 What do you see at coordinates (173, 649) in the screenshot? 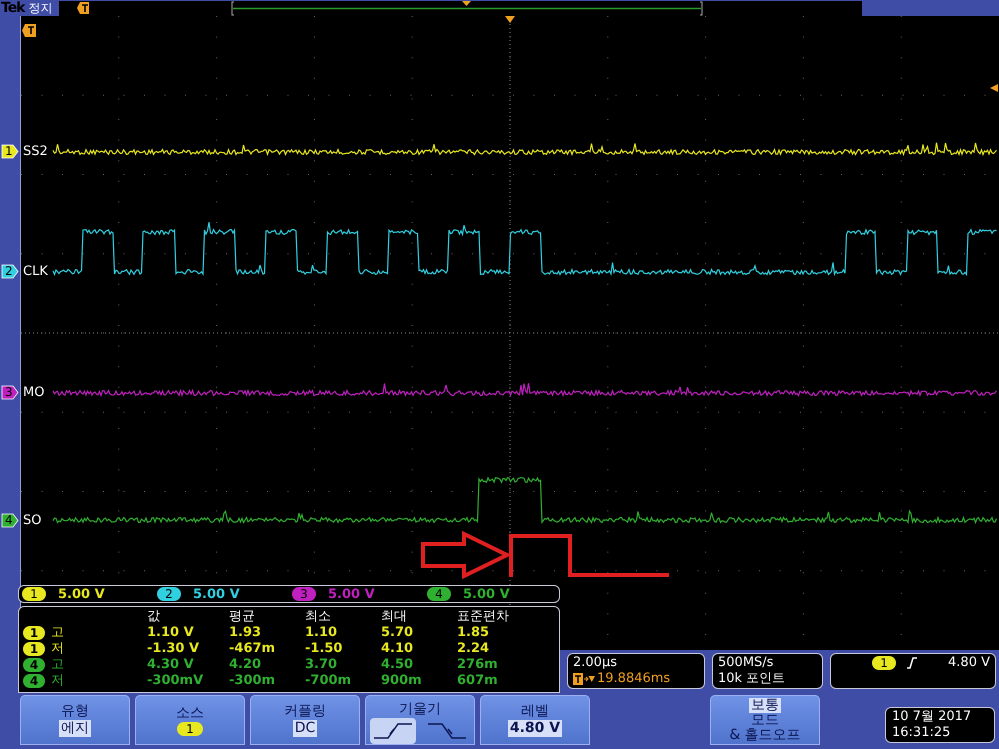
I see `measurement-value: -1.30 V` at bounding box center [173, 649].